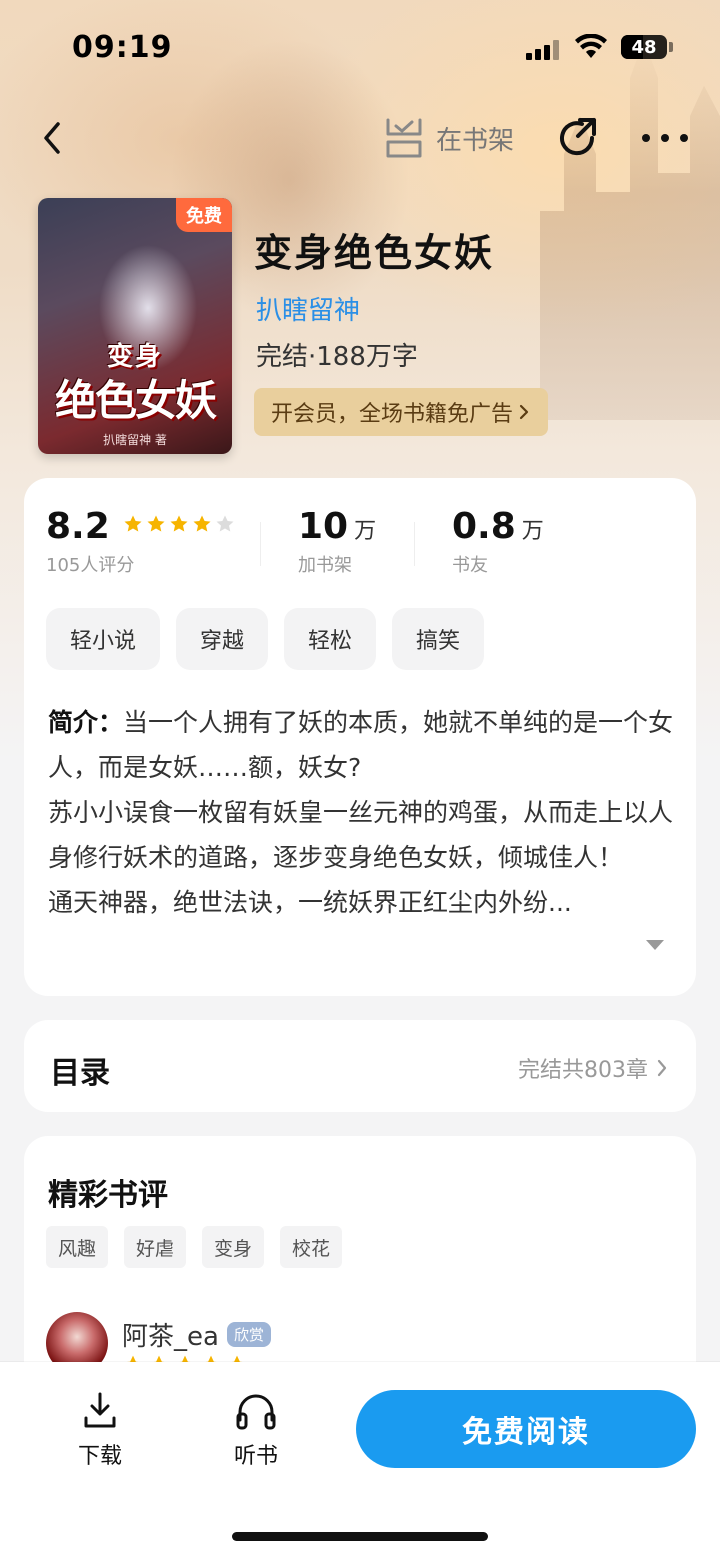 This screenshot has width=720, height=1558. What do you see at coordinates (90, 565) in the screenshot?
I see `rating-count: 105人评分` at bounding box center [90, 565].